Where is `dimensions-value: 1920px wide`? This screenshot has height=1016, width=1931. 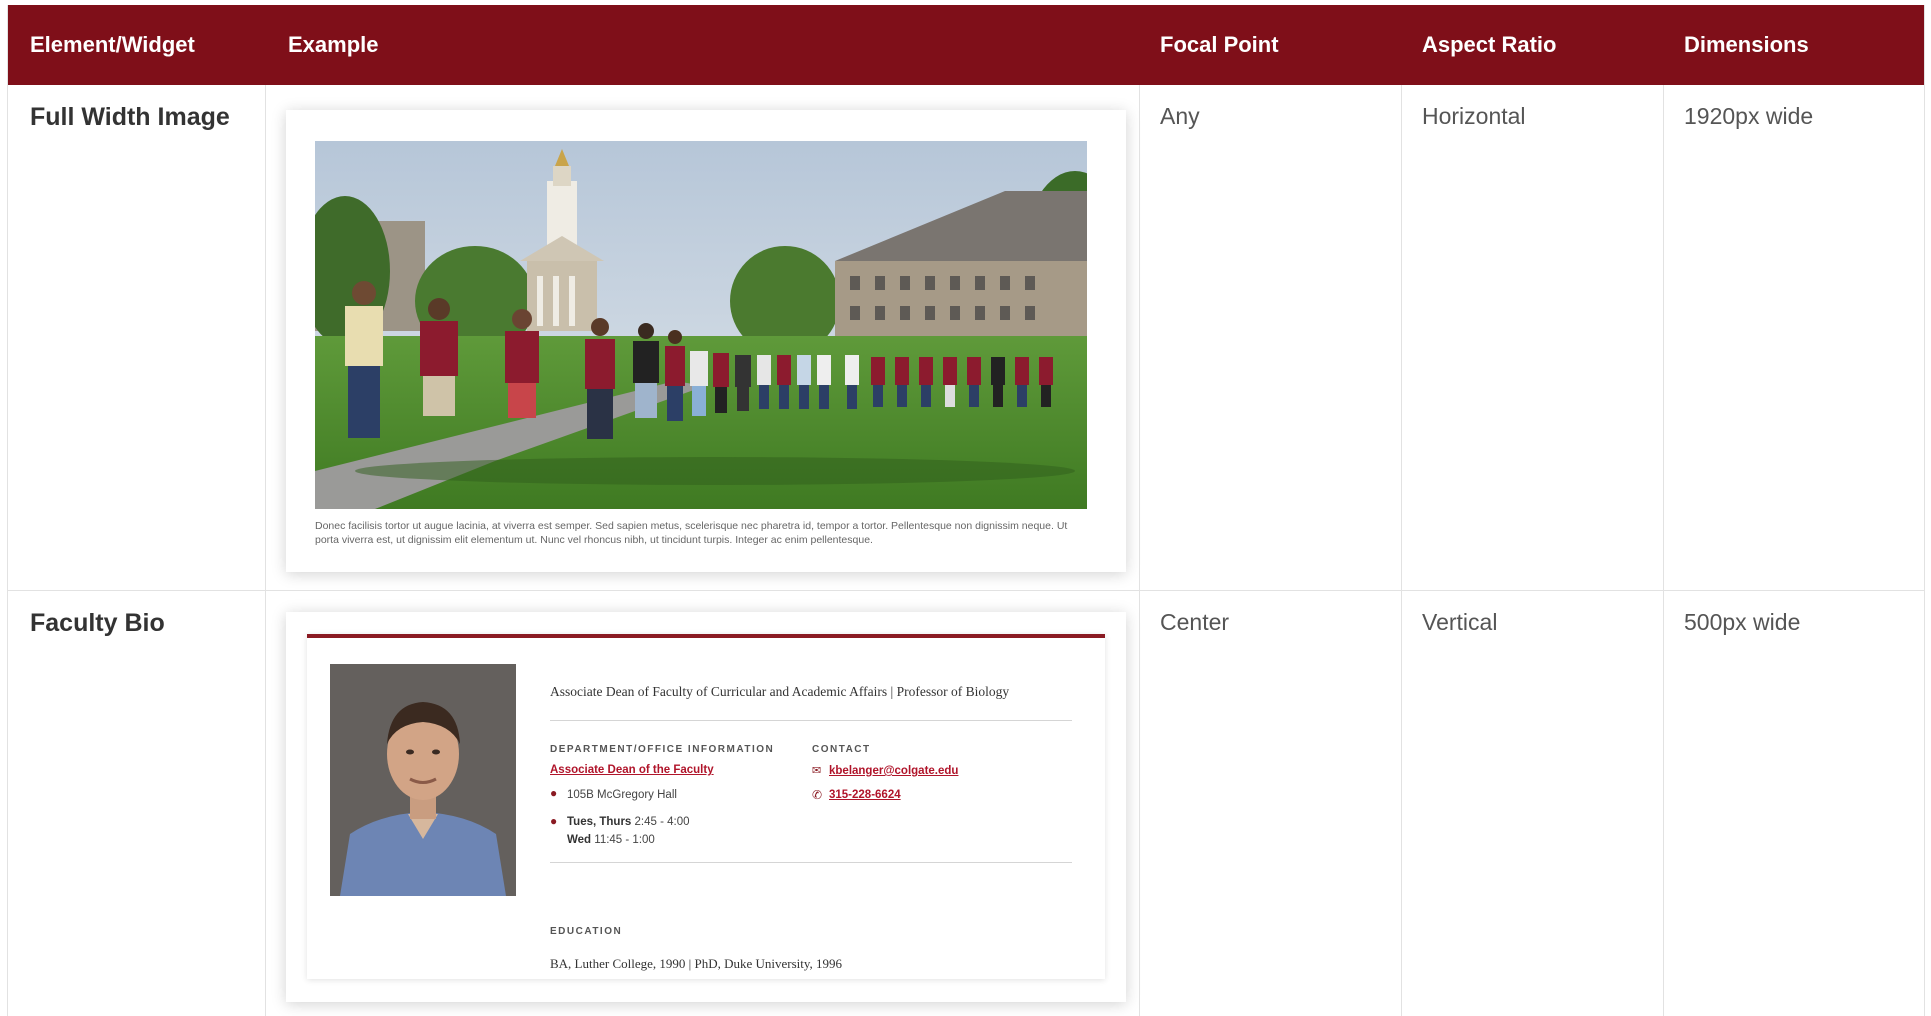 dimensions-value: 1920px wide is located at coordinates (1749, 116).